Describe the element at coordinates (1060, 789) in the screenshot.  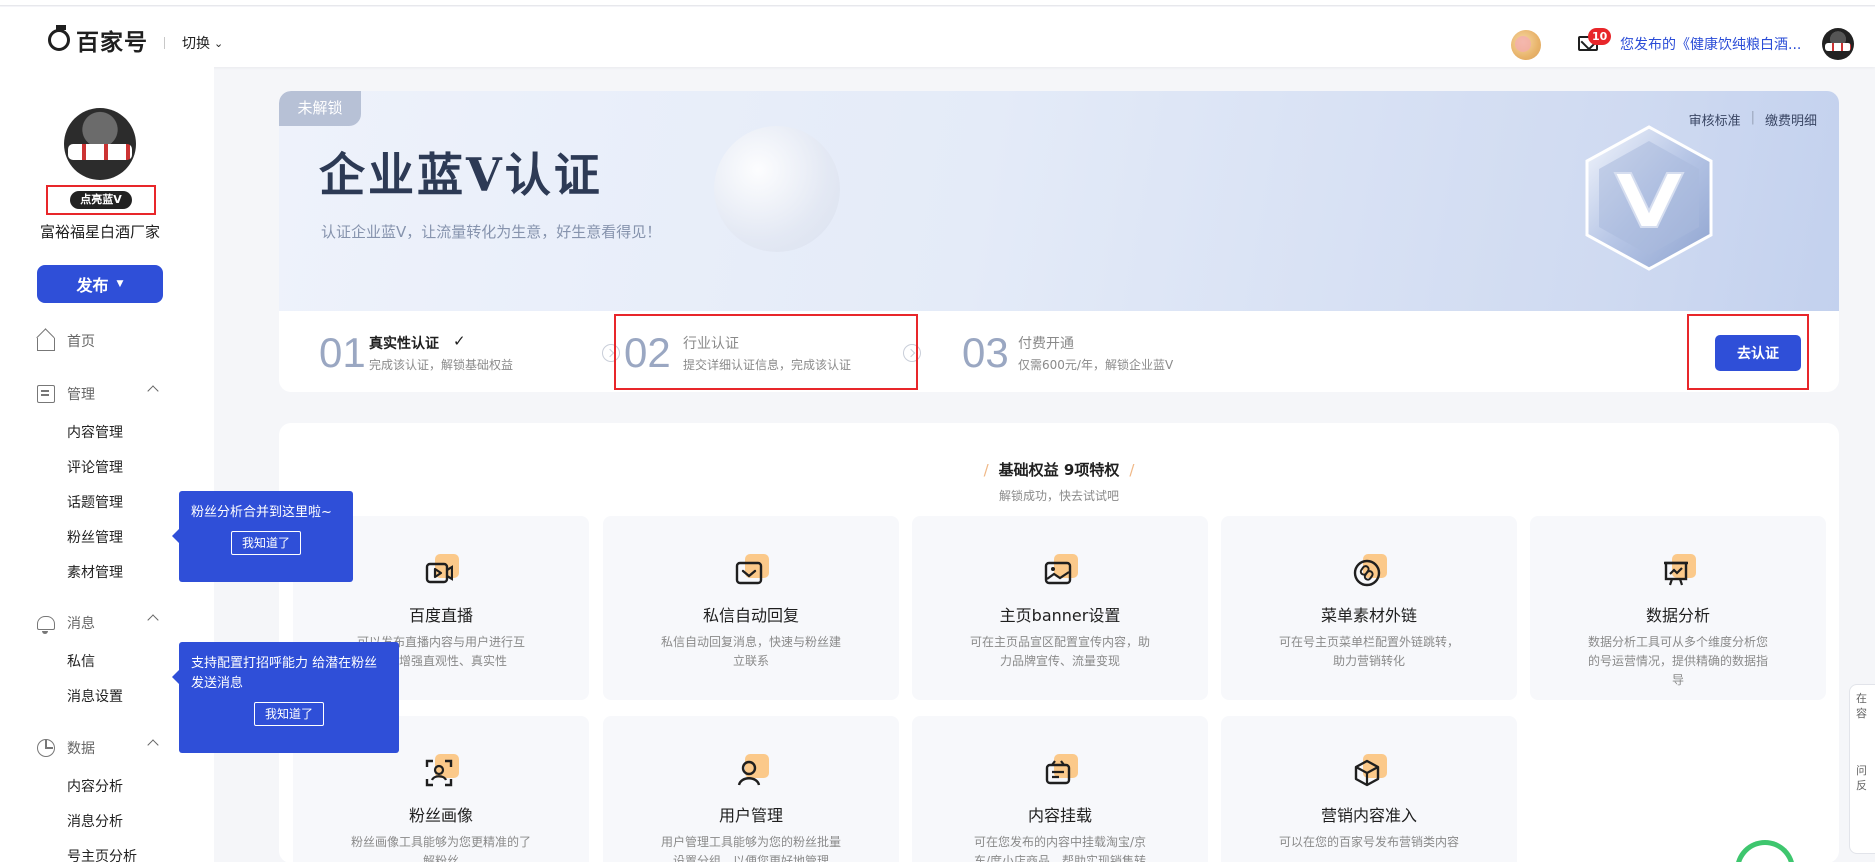
I see `benefit-card-content-mount: 内容挂载 可在您发布的内容中挂载淘宝/京东/度小店商品，帮助实现销售转化` at that location.